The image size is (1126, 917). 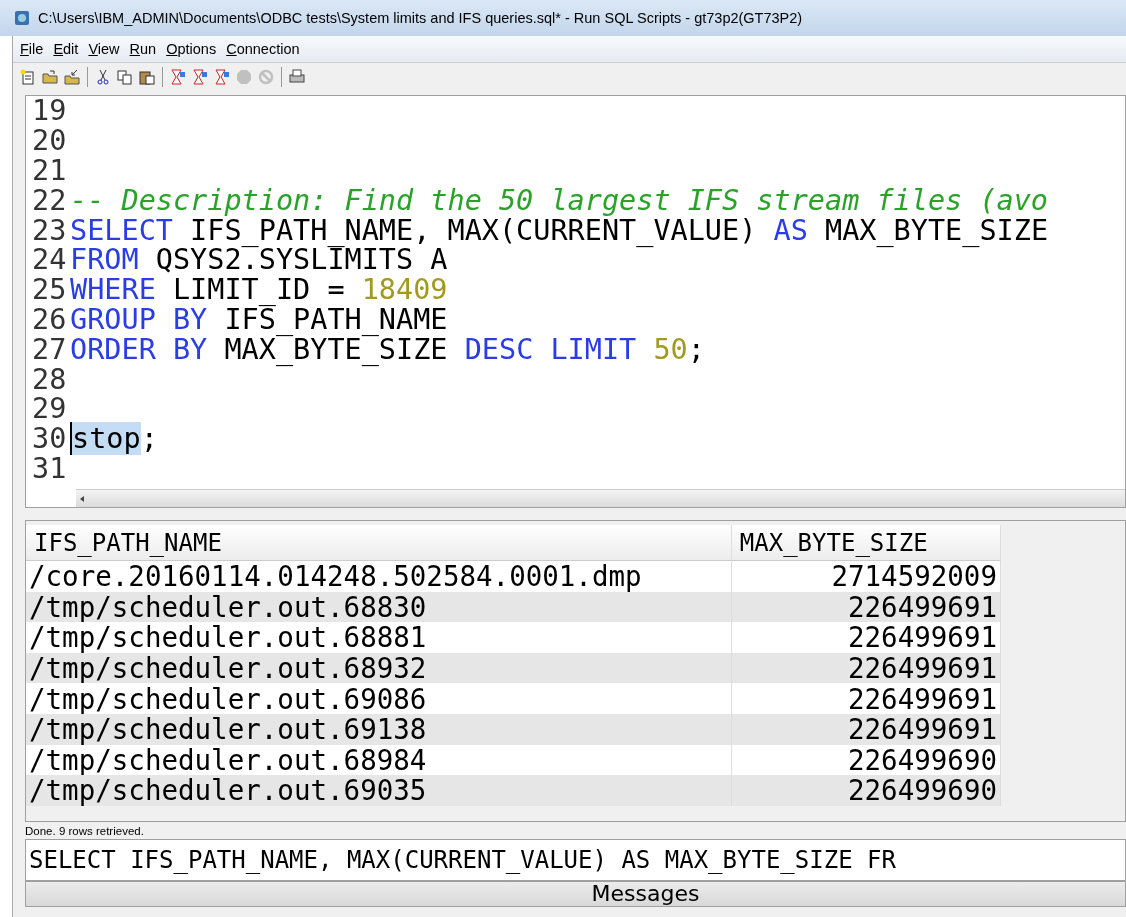 What do you see at coordinates (32, 49) in the screenshot?
I see `menu-item: File` at bounding box center [32, 49].